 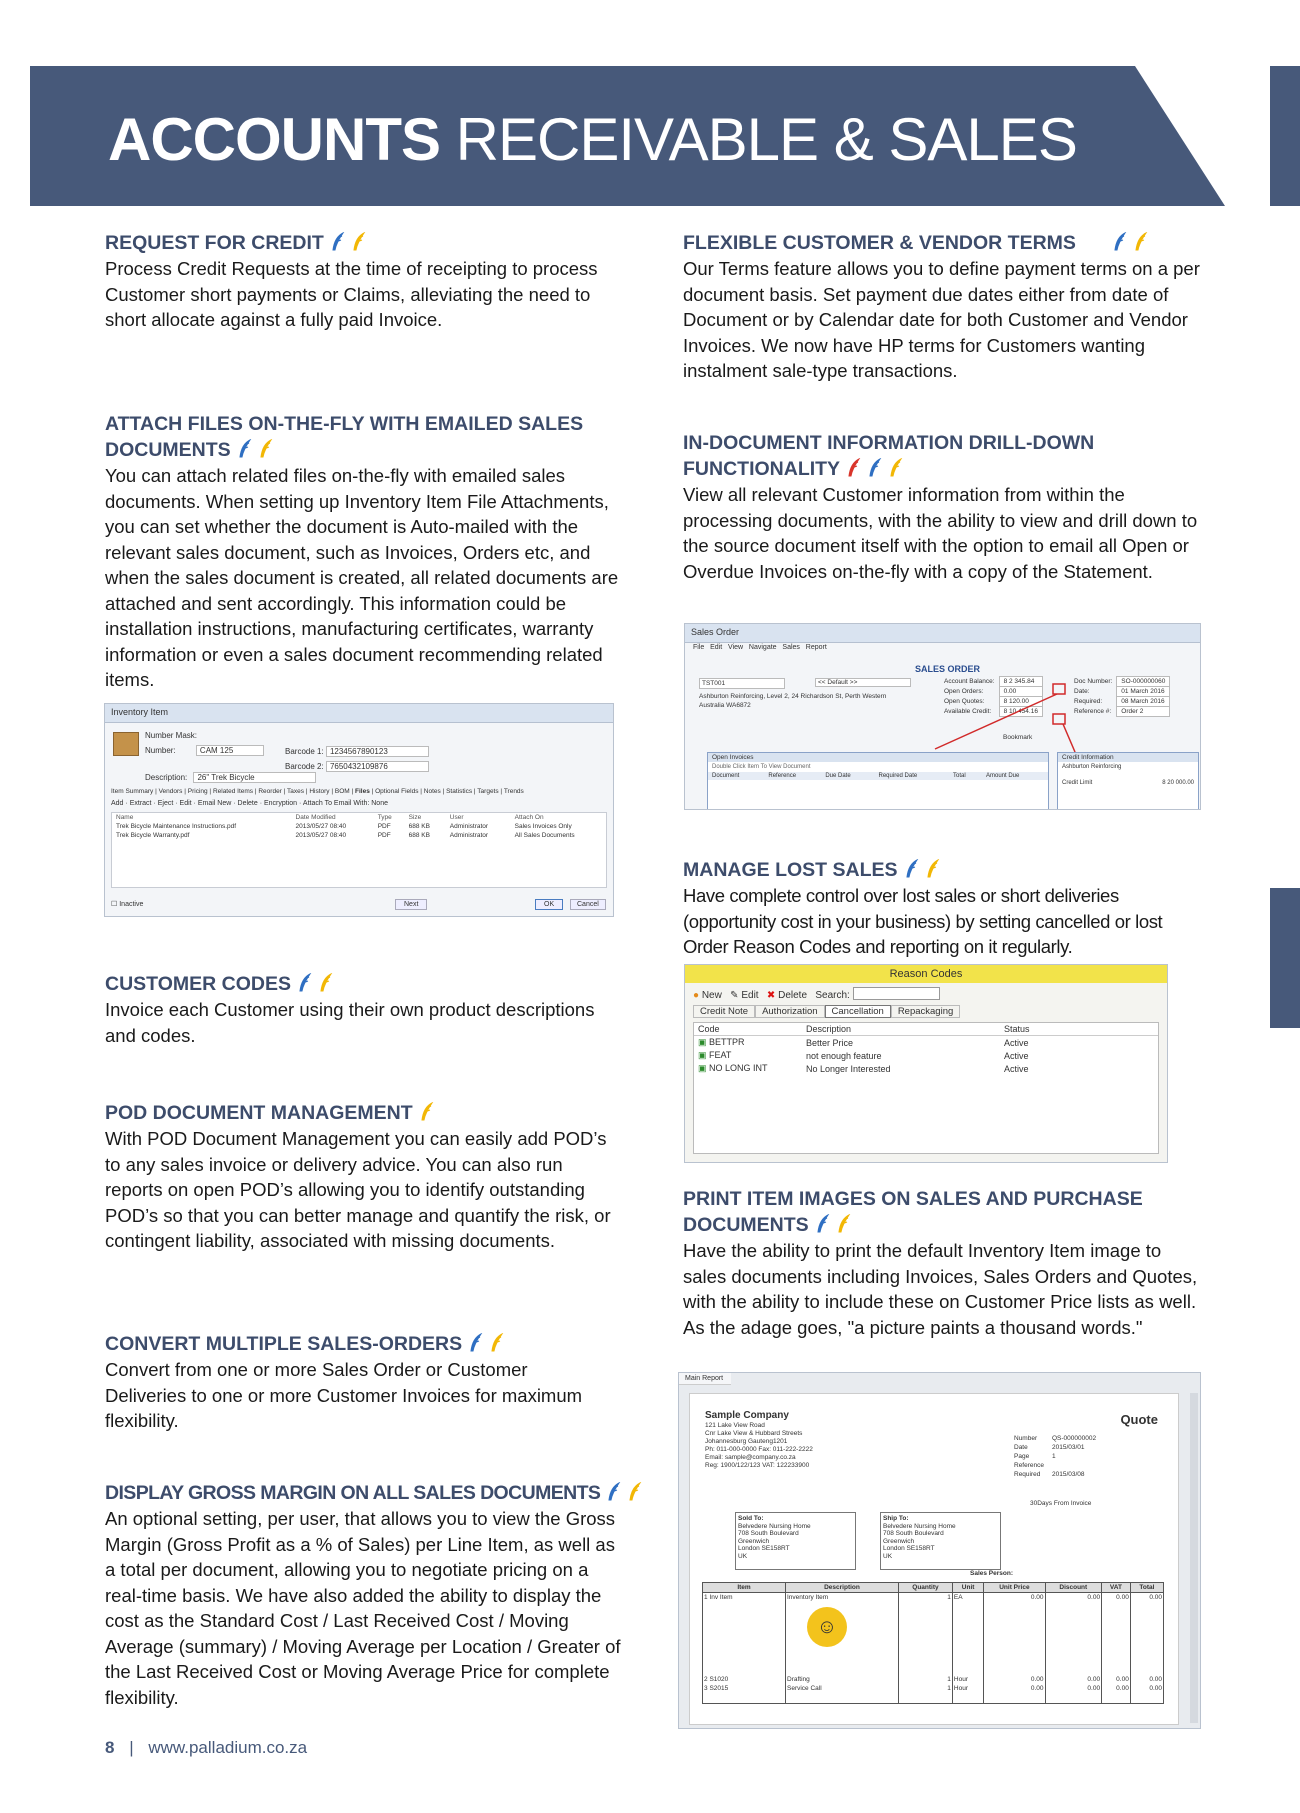 What do you see at coordinates (127, 904) in the screenshot?
I see `inactive-checkbox: ☐ Inactive` at bounding box center [127, 904].